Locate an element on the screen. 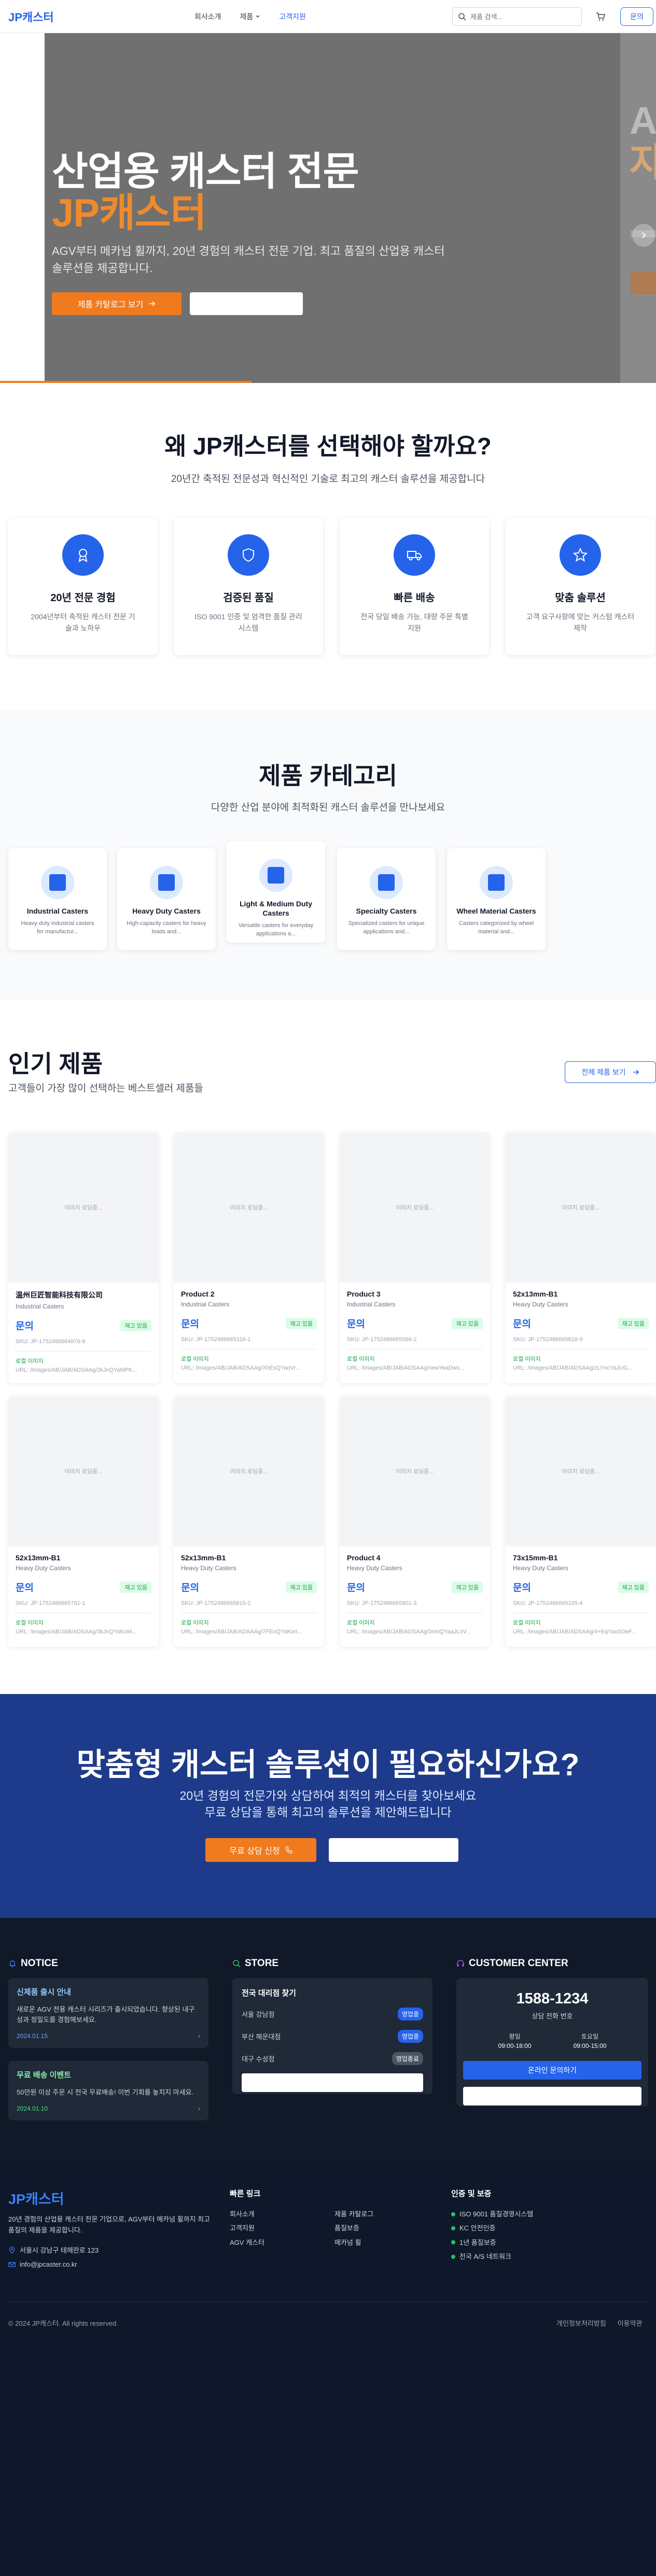 This screenshot has height=2576, width=656. why-card-desc: 2004년부터 축적된 캐스터 전문 기술과 노하우 is located at coordinates (83, 622).